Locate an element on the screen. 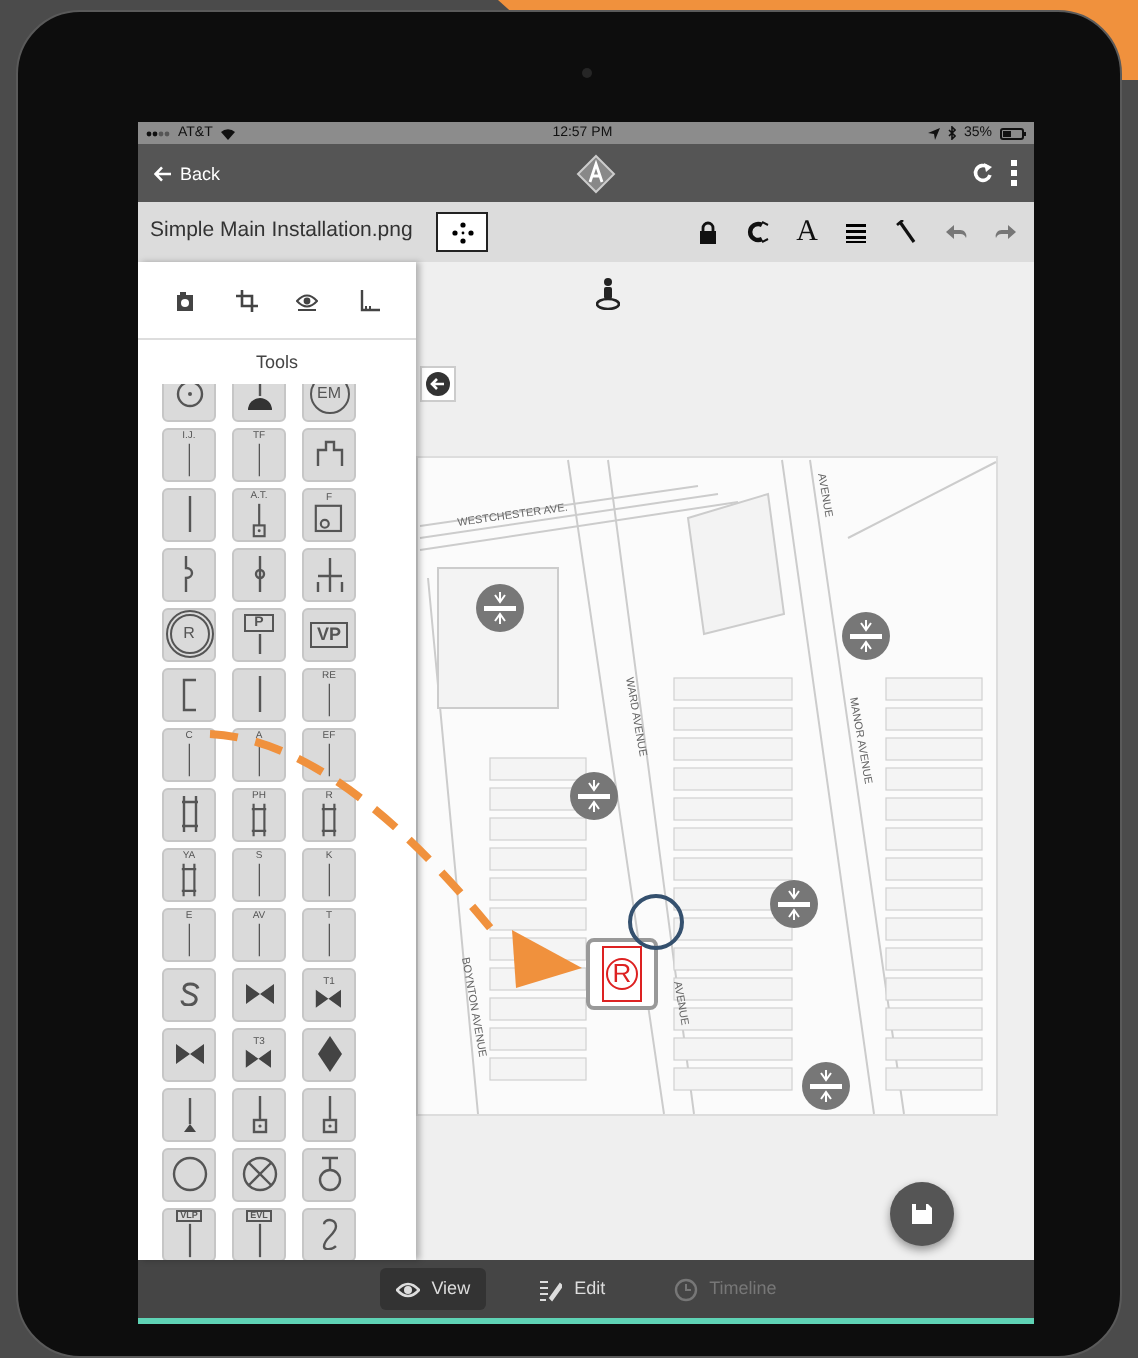 The image size is (1138, 1358). camera-dot is located at coordinates (587, 73).